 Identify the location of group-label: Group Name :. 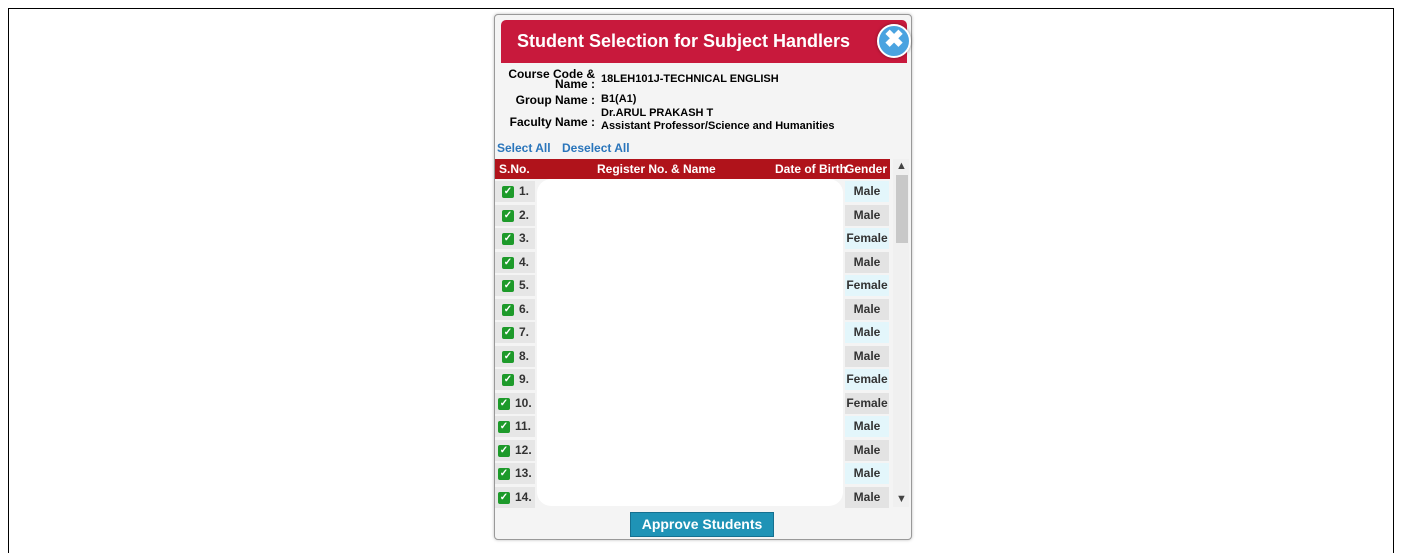
(555, 100).